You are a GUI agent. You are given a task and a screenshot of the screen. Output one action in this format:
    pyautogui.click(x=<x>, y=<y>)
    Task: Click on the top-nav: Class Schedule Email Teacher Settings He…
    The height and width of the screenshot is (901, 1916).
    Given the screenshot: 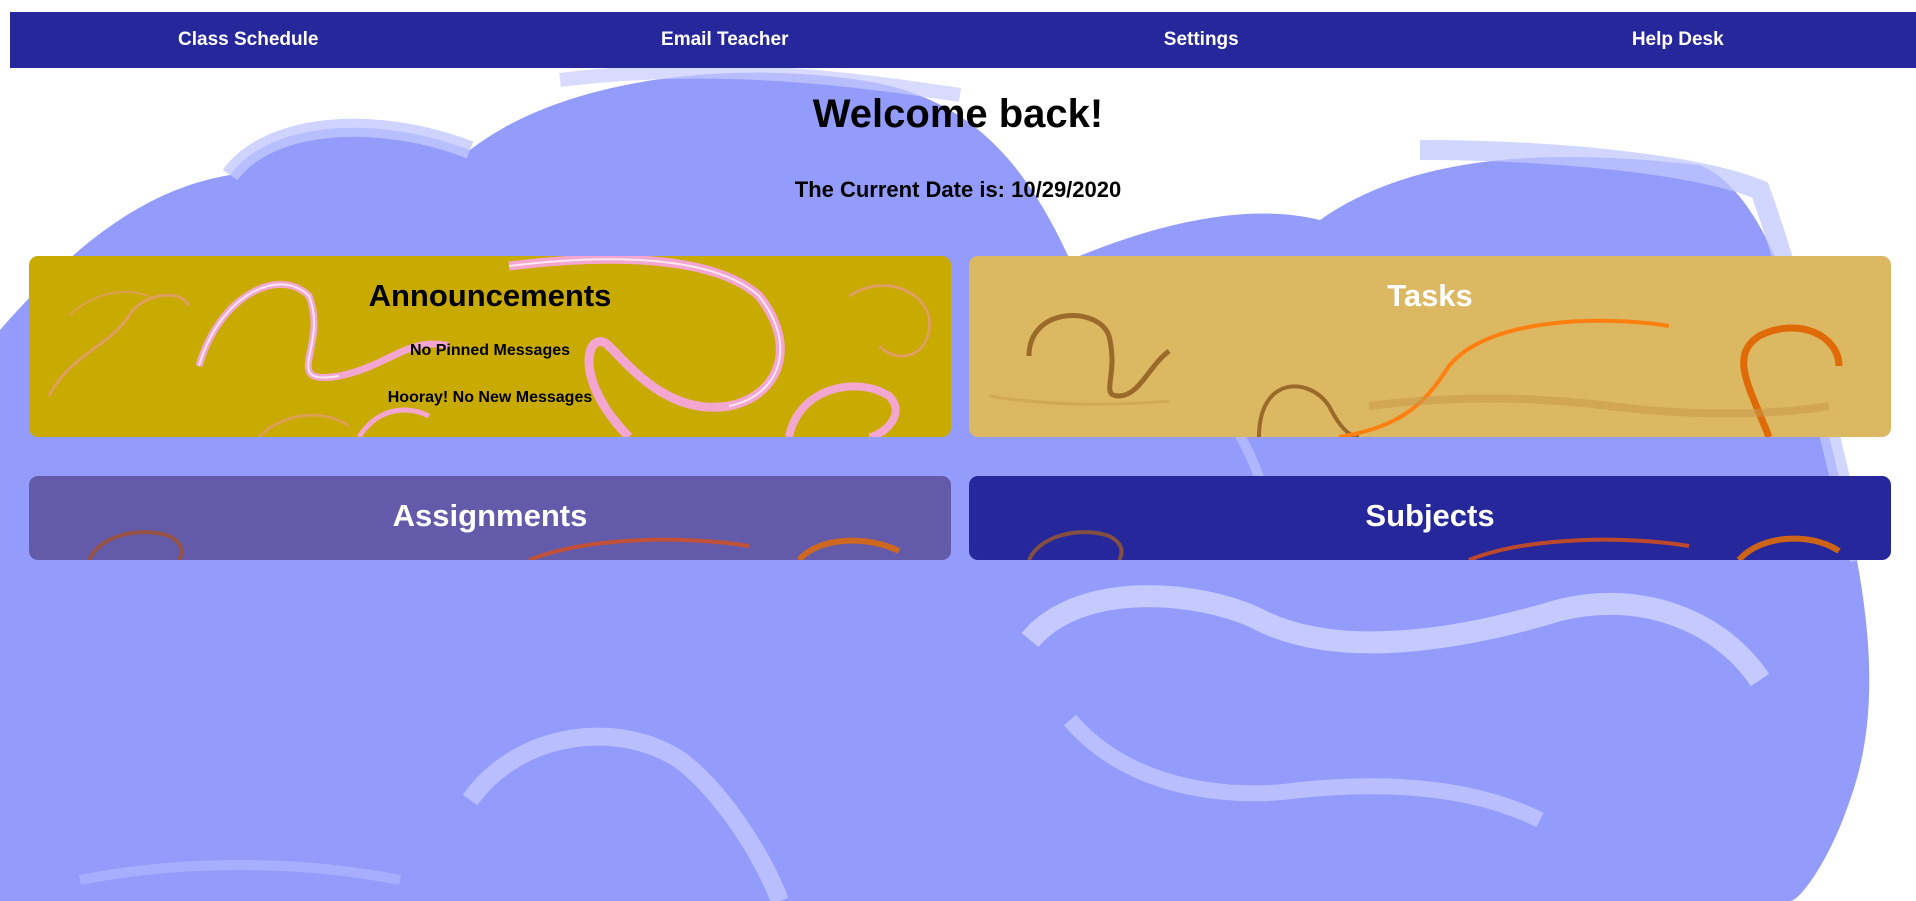 What is the action you would take?
    pyautogui.click(x=963, y=40)
    